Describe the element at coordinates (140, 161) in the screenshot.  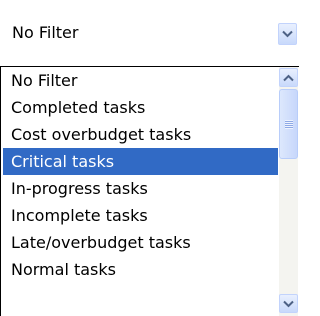
I see `filter-option-critical-tasks: Critical tasks` at that location.